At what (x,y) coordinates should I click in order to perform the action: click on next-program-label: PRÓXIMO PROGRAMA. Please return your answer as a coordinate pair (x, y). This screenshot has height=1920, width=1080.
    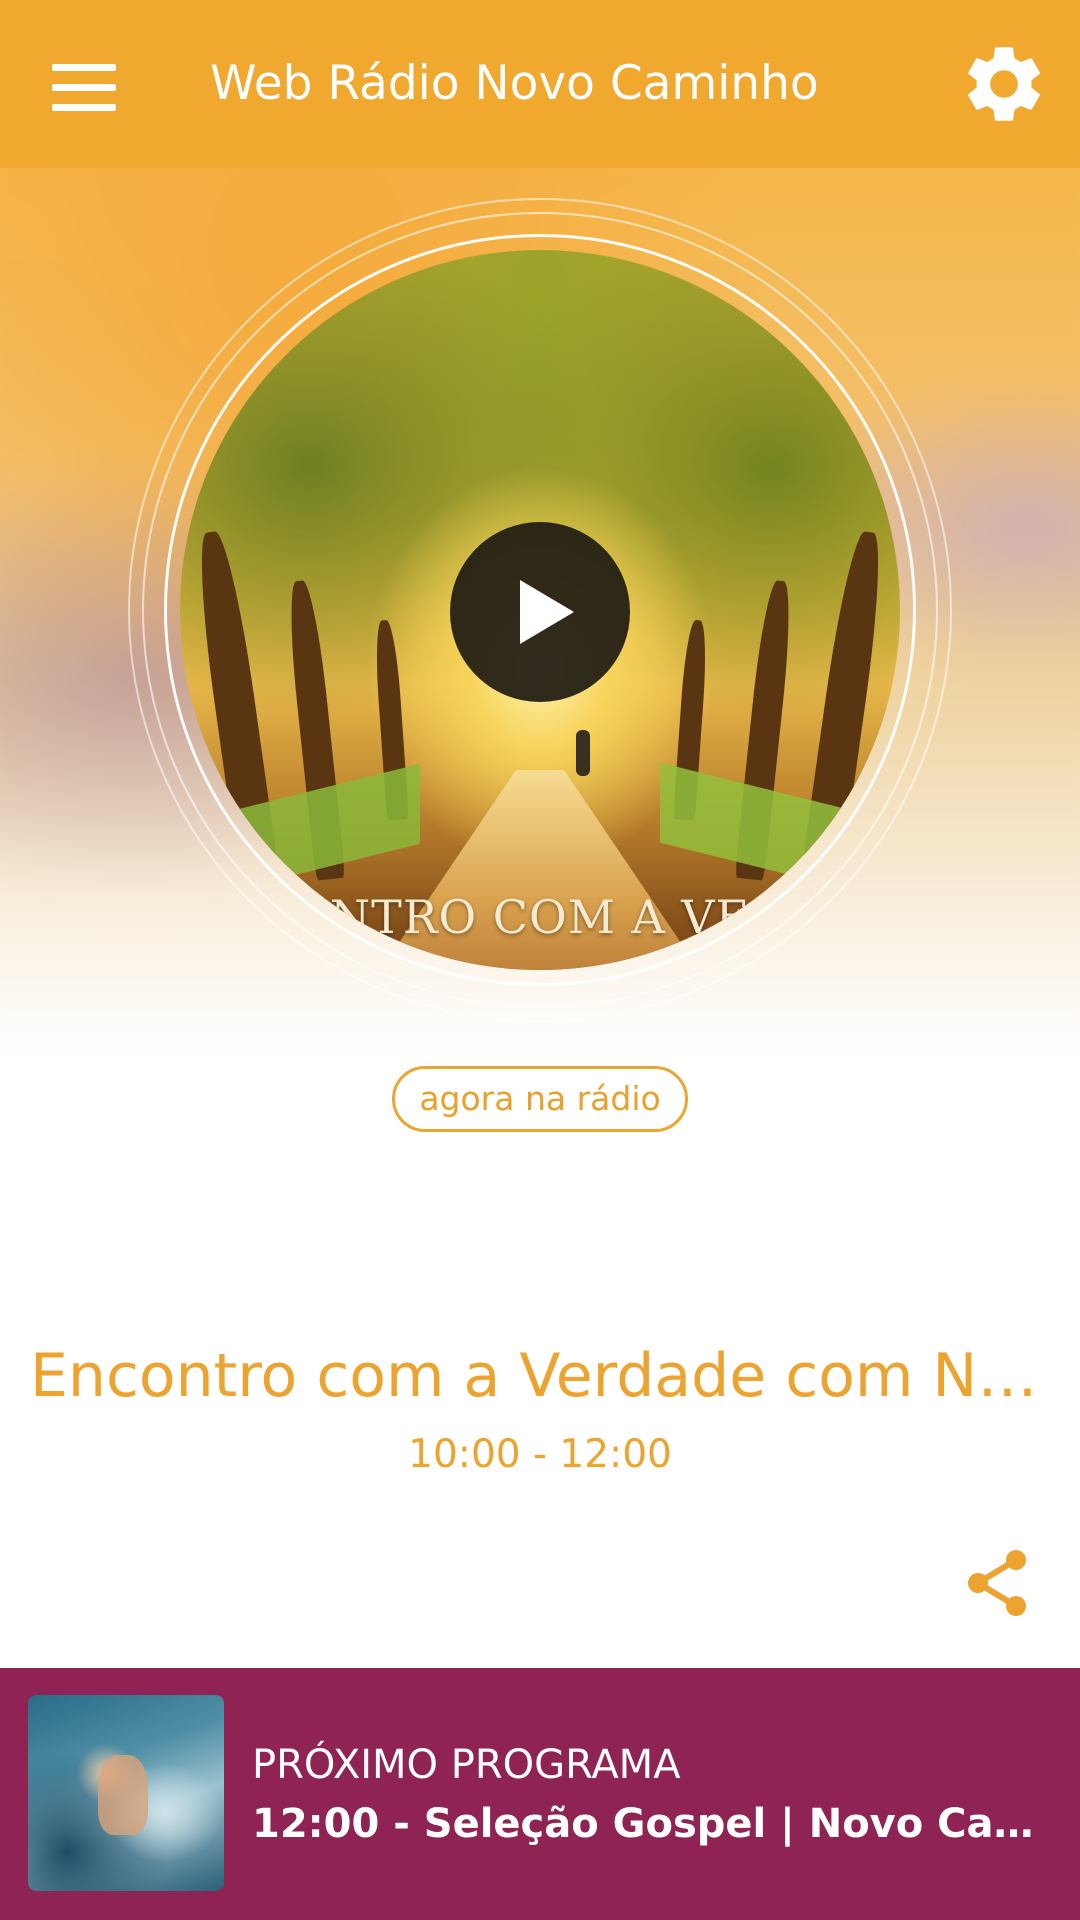
    Looking at the image, I should click on (466, 1765).